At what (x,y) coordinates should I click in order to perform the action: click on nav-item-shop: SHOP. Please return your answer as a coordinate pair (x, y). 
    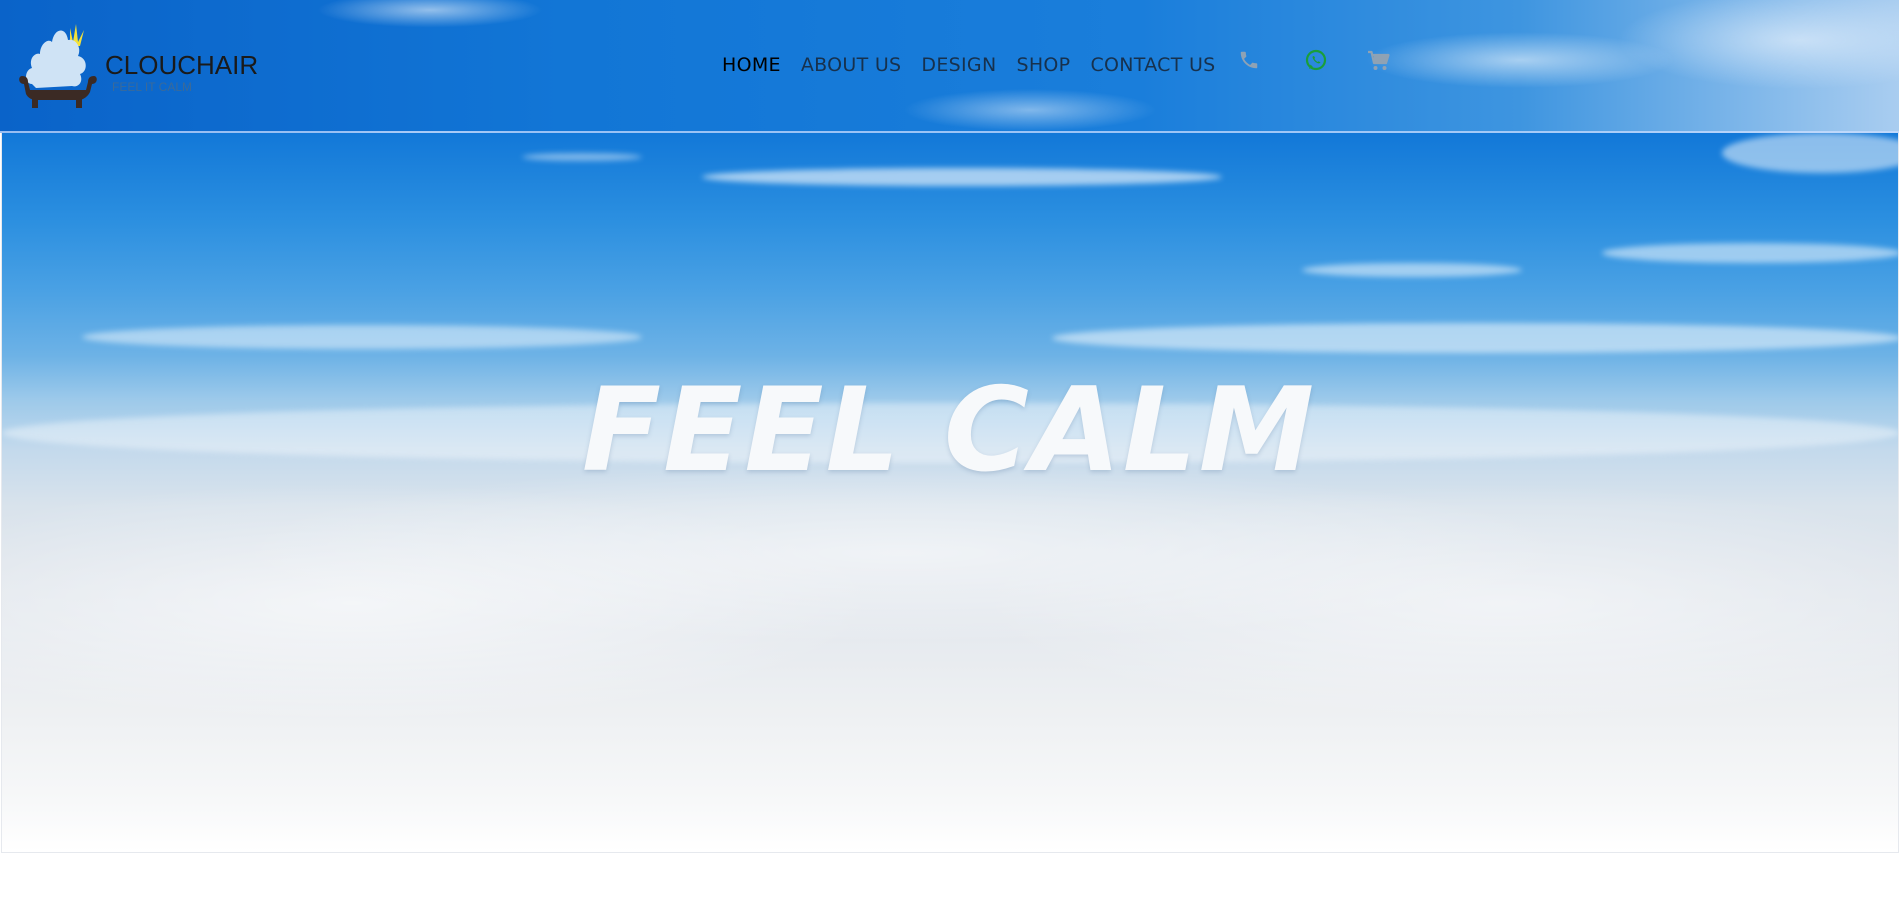
    Looking at the image, I should click on (1043, 65).